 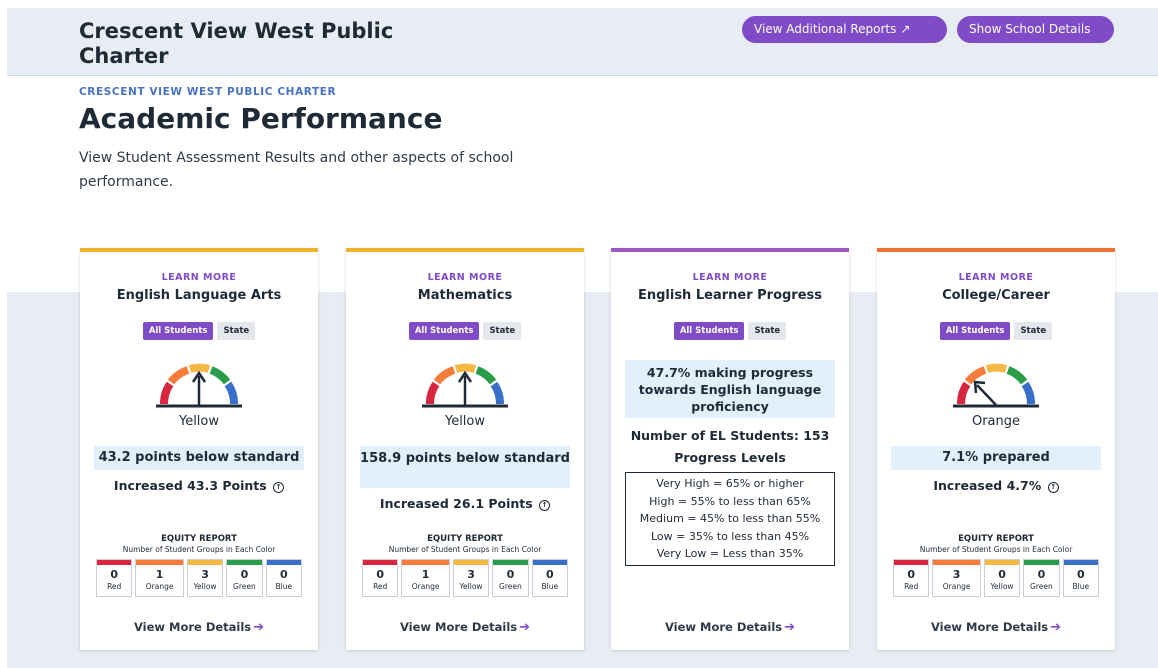 What do you see at coordinates (730, 457) in the screenshot?
I see `progress-levels-title: Progress Levels` at bounding box center [730, 457].